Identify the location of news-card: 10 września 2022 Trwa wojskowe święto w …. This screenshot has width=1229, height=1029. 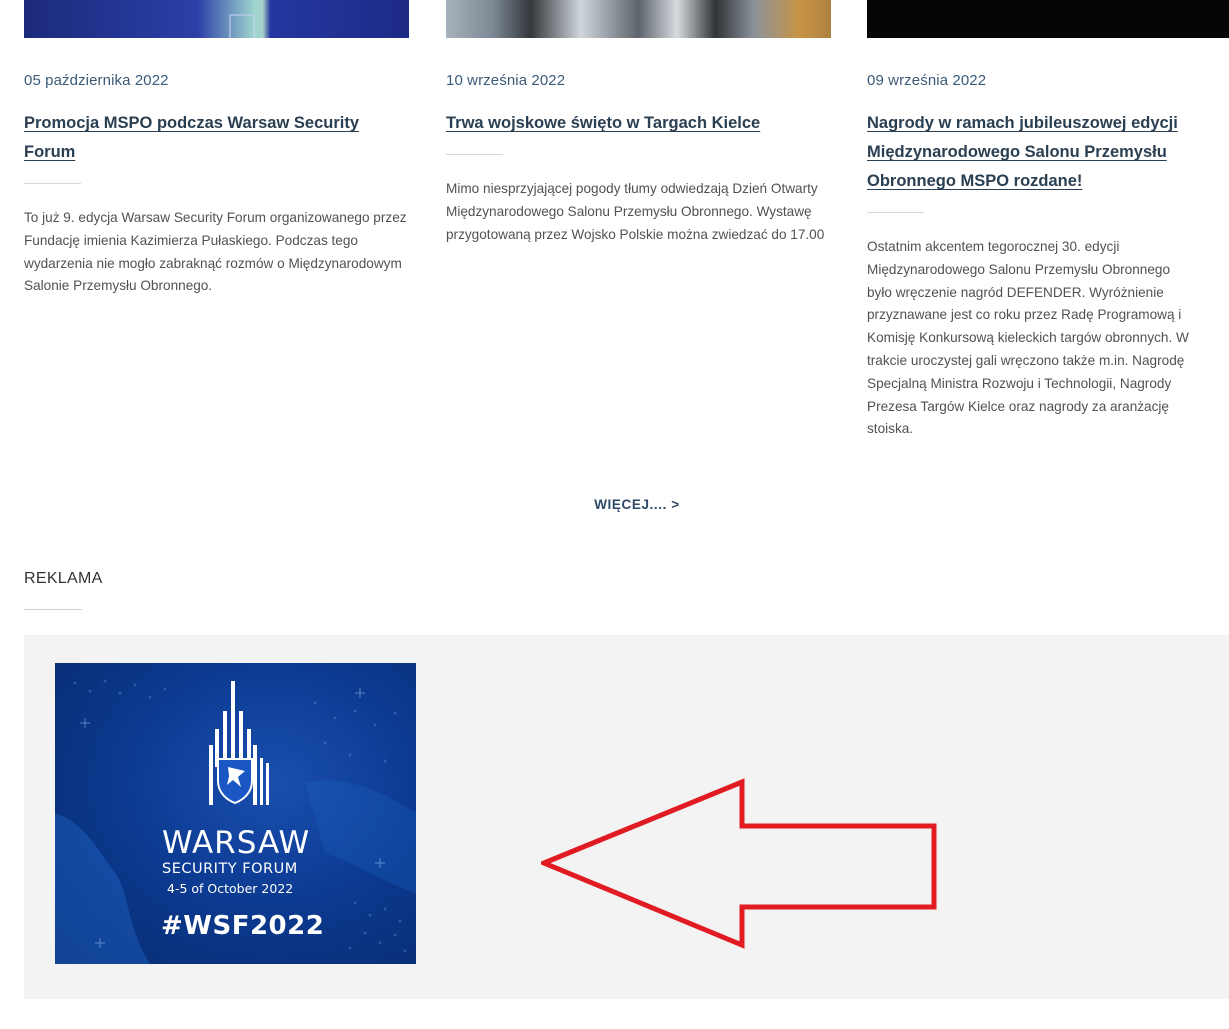
(638, 123).